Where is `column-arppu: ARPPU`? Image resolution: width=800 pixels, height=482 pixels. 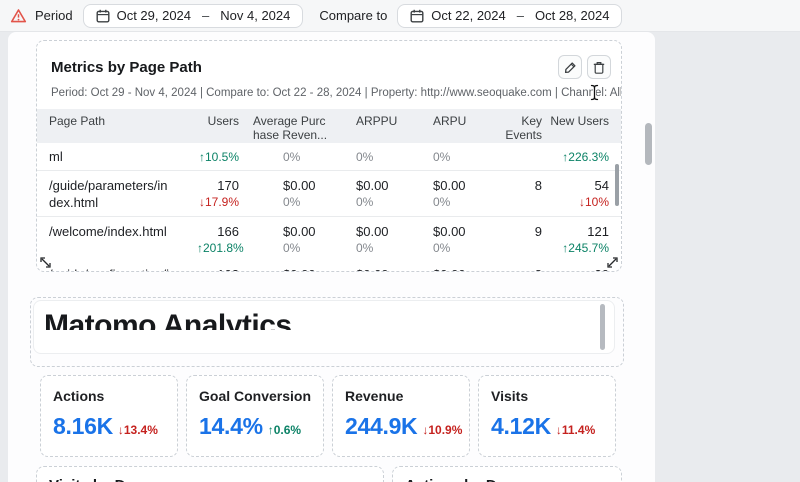
column-arppu: ARPPU is located at coordinates (379, 121).